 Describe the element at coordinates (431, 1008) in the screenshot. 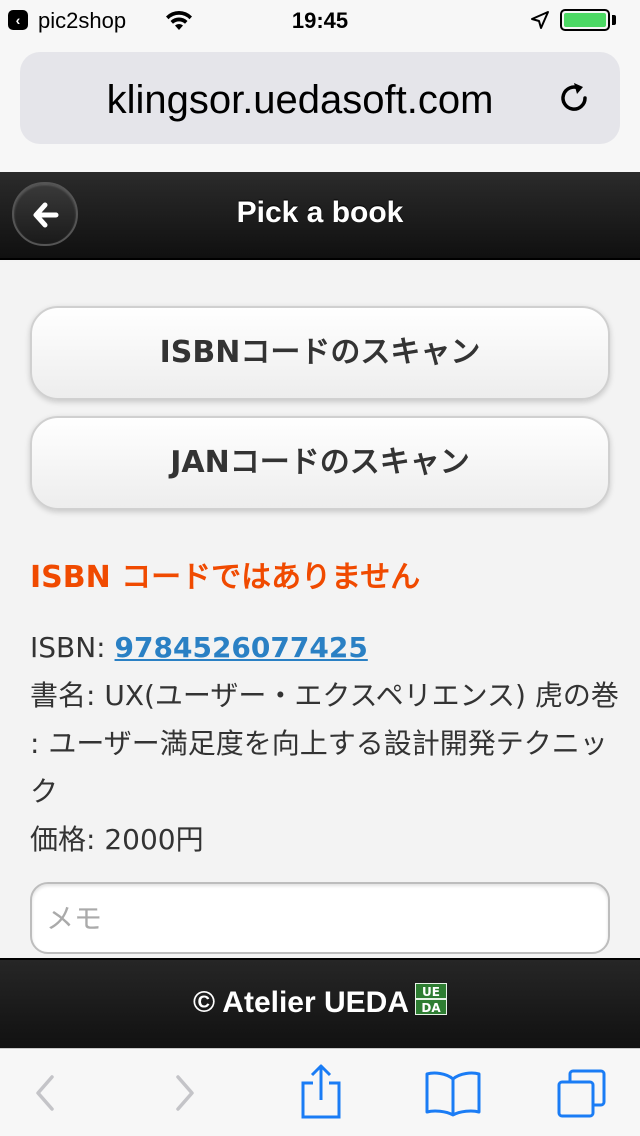

I see `svg-text: DA` at that location.